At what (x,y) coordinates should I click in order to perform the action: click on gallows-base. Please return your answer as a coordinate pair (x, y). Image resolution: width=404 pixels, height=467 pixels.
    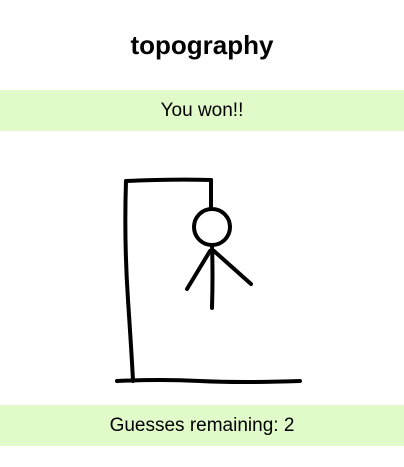
    Looking at the image, I should click on (208, 381).